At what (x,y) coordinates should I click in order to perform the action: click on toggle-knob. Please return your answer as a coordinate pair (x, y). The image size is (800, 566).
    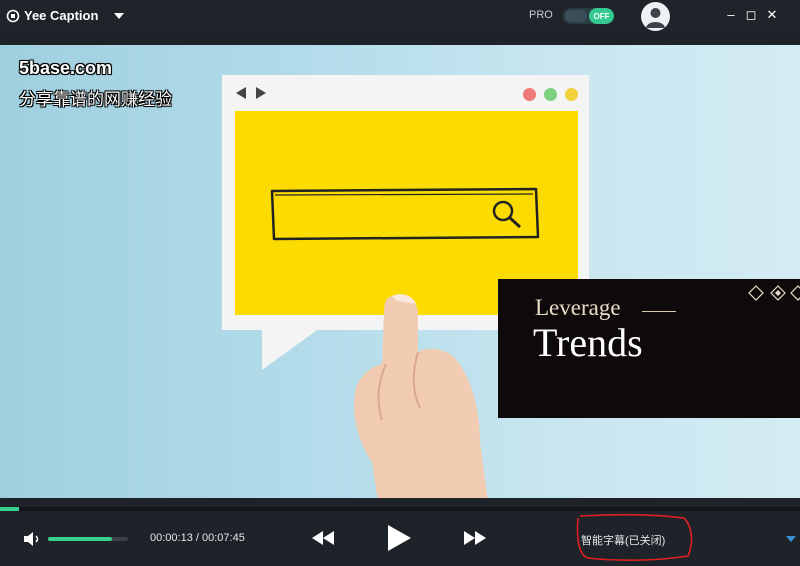
    Looking at the image, I should click on (576, 16).